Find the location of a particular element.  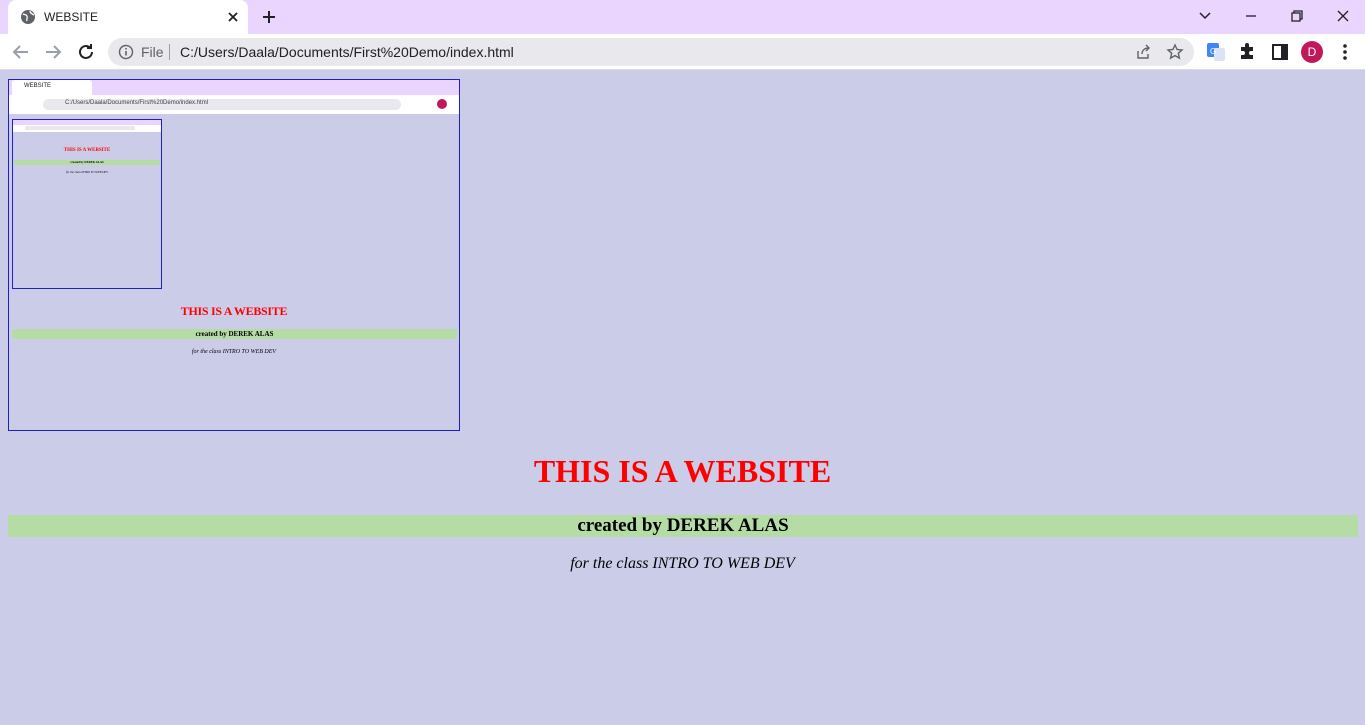

nested-credit-bar: created by DEREK ALAS is located at coordinates (234, 334).